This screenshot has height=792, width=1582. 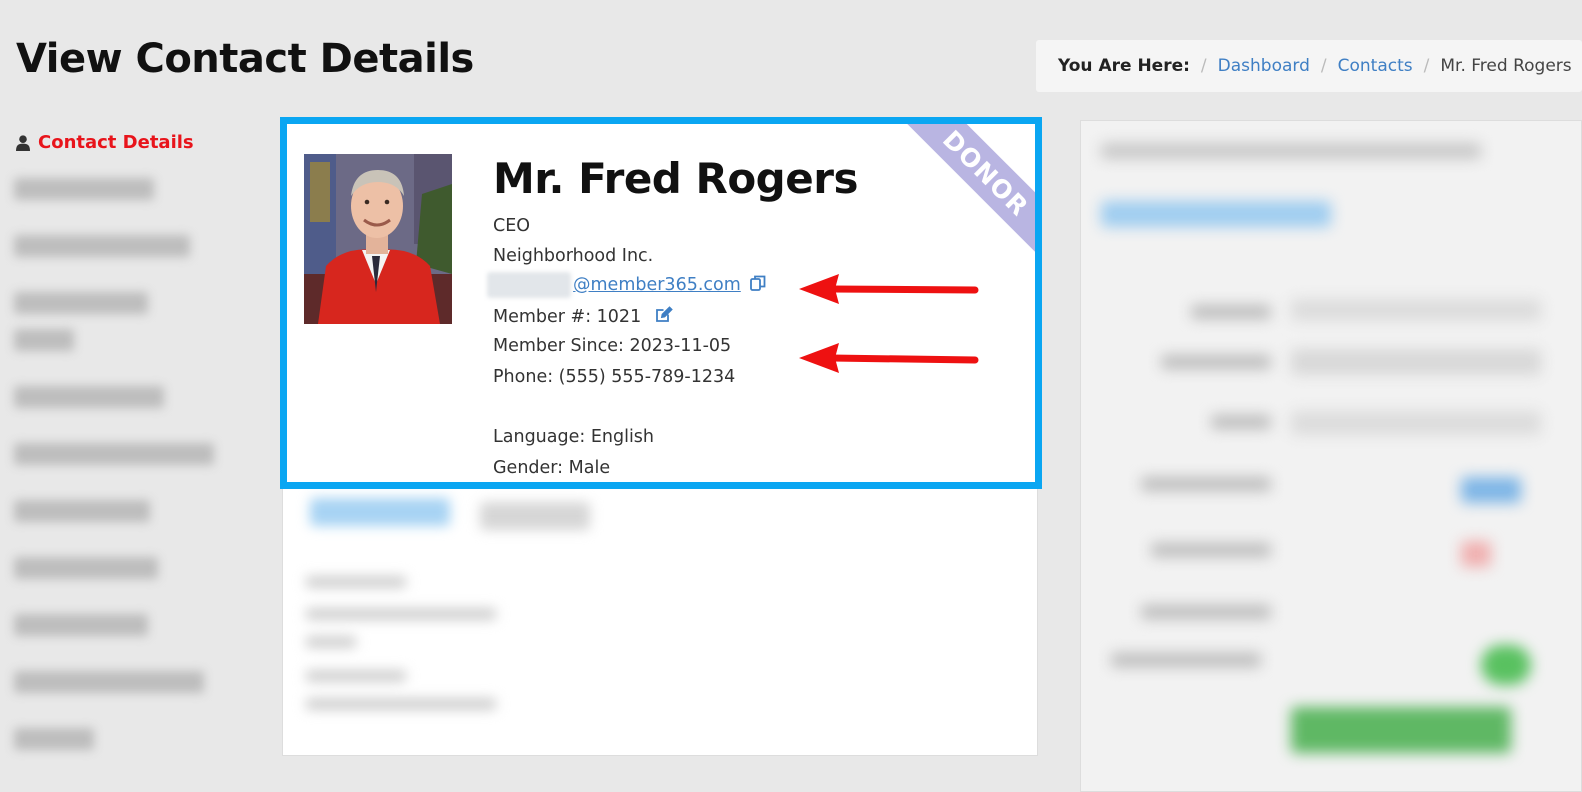 What do you see at coordinates (657, 285) in the screenshot?
I see `contact-email-link: @member365.com` at bounding box center [657, 285].